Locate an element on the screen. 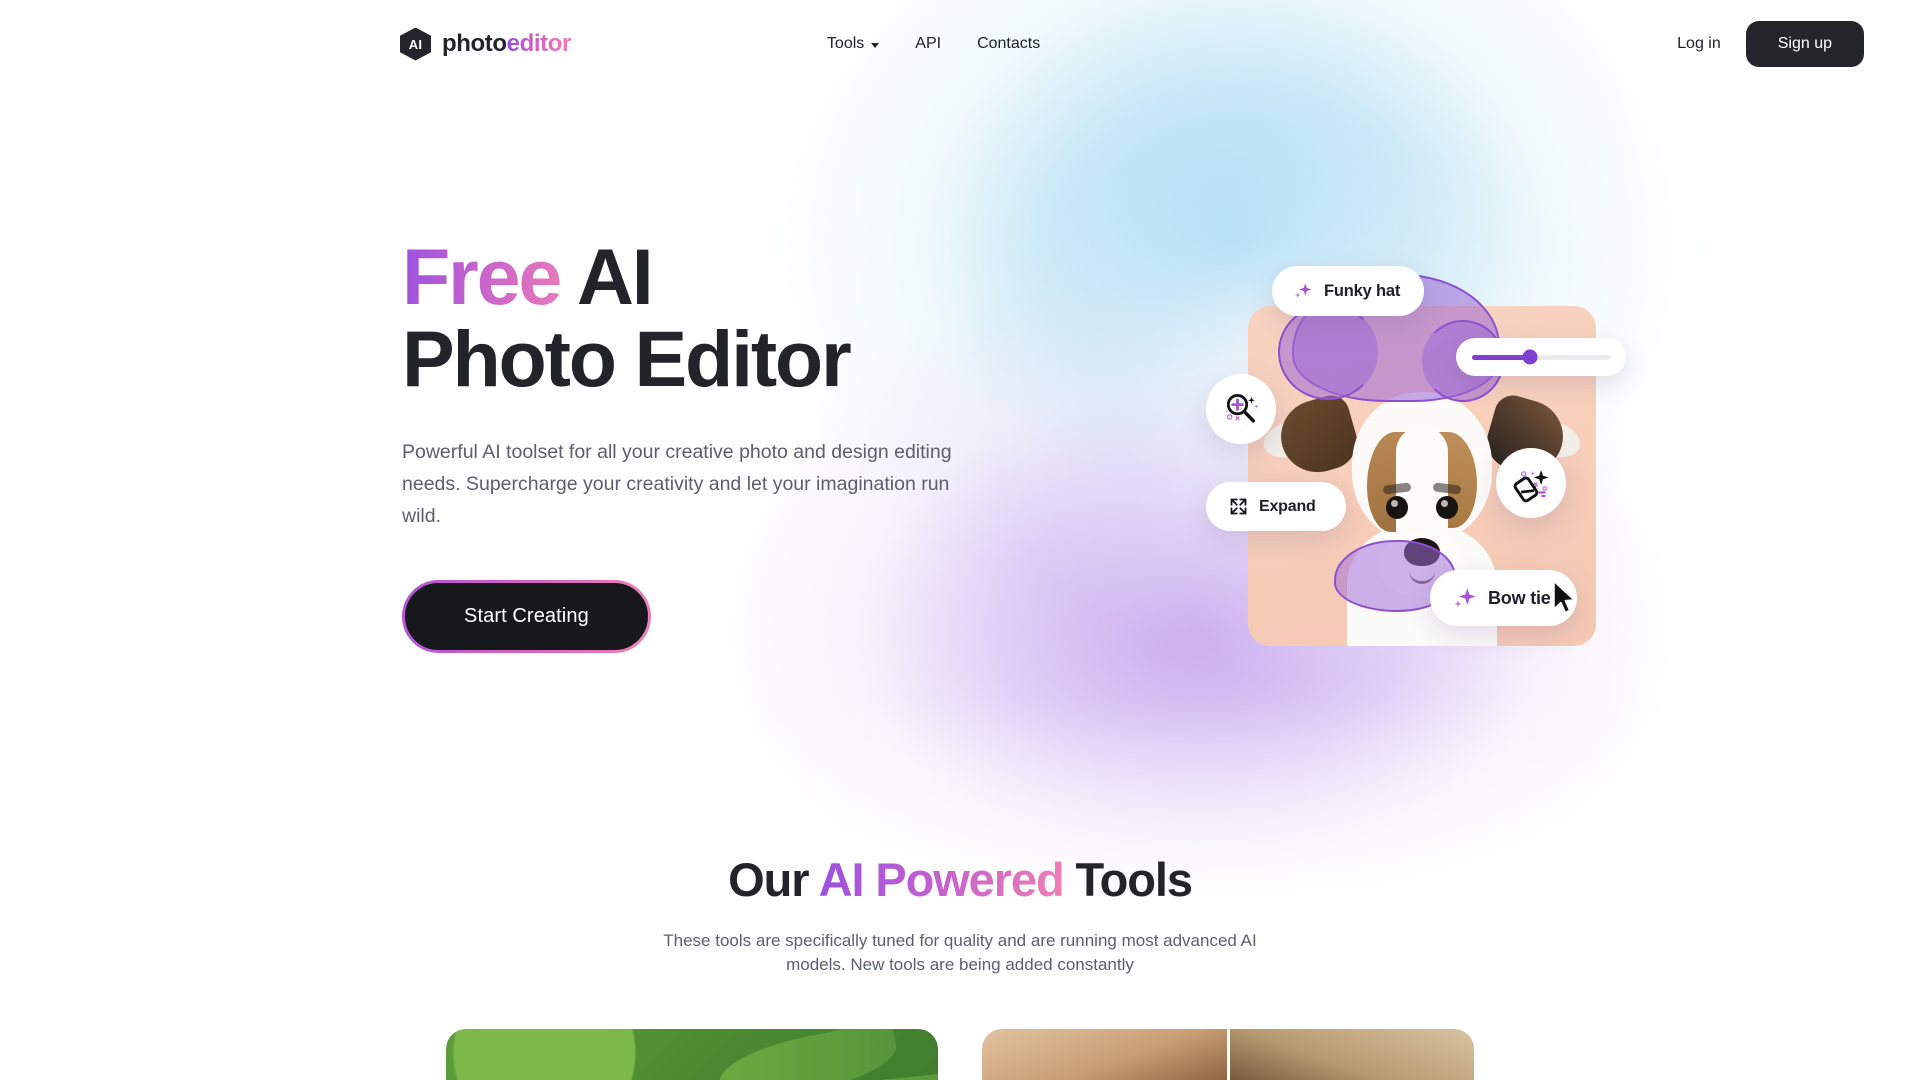  hair-after-half is located at coordinates (1351, 1054).